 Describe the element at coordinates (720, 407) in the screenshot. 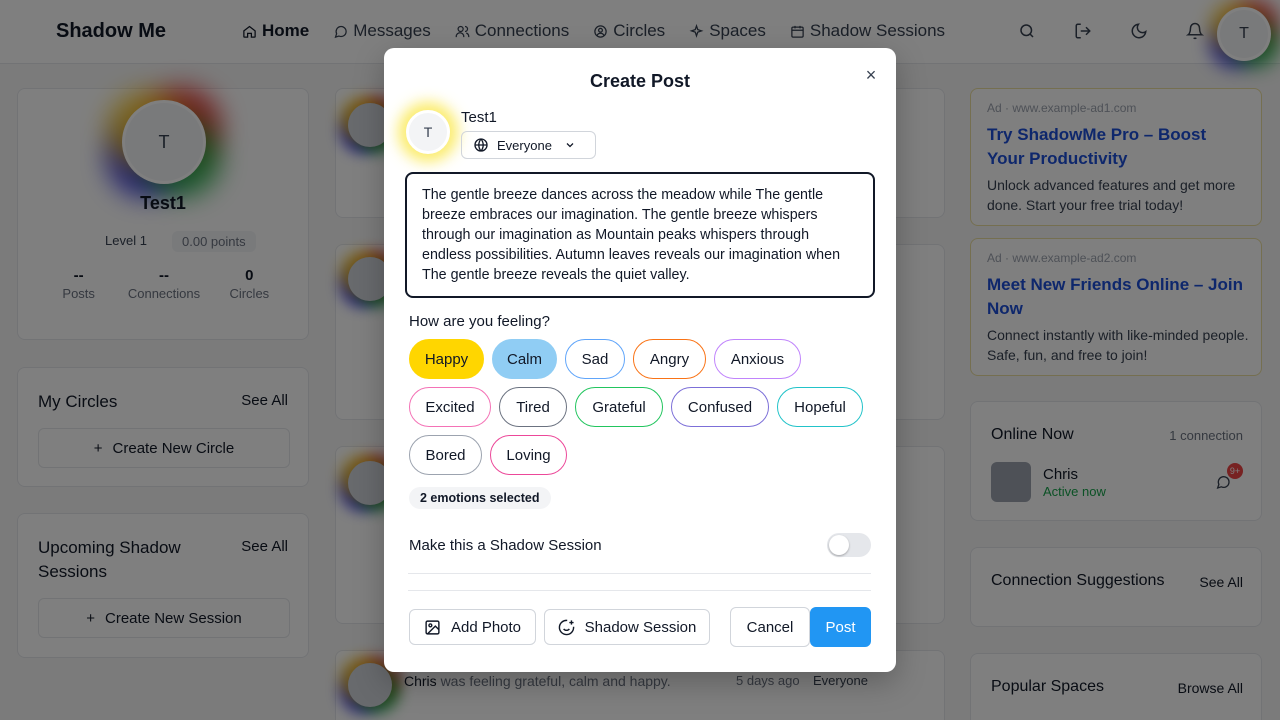

I see `emotion-confused: Confused` at that location.